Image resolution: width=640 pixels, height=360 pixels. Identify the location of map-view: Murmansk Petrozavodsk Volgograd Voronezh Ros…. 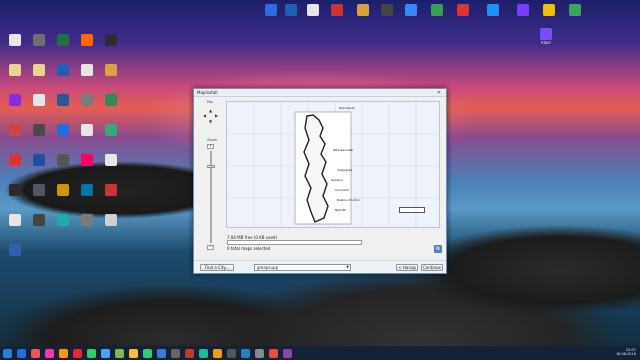
(333, 164).